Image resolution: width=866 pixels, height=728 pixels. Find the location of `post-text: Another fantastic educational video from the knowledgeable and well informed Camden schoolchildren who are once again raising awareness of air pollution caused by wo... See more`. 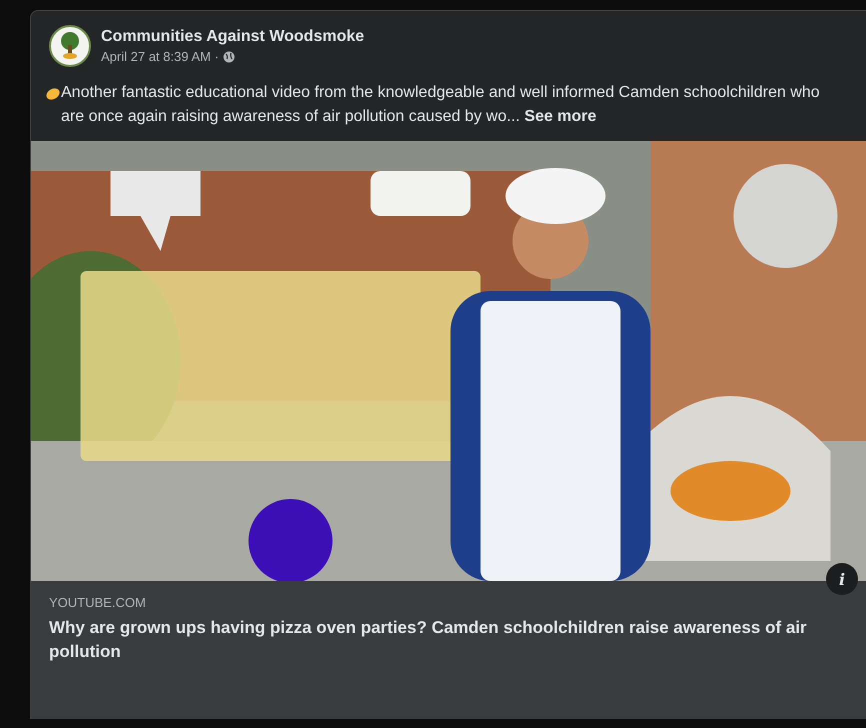

post-text: Another fantastic educational video from the knowledgeable and well informed Camden schoolchildren who are once again raising awareness of air pollution caused by wo... See more is located at coordinates (441, 105).